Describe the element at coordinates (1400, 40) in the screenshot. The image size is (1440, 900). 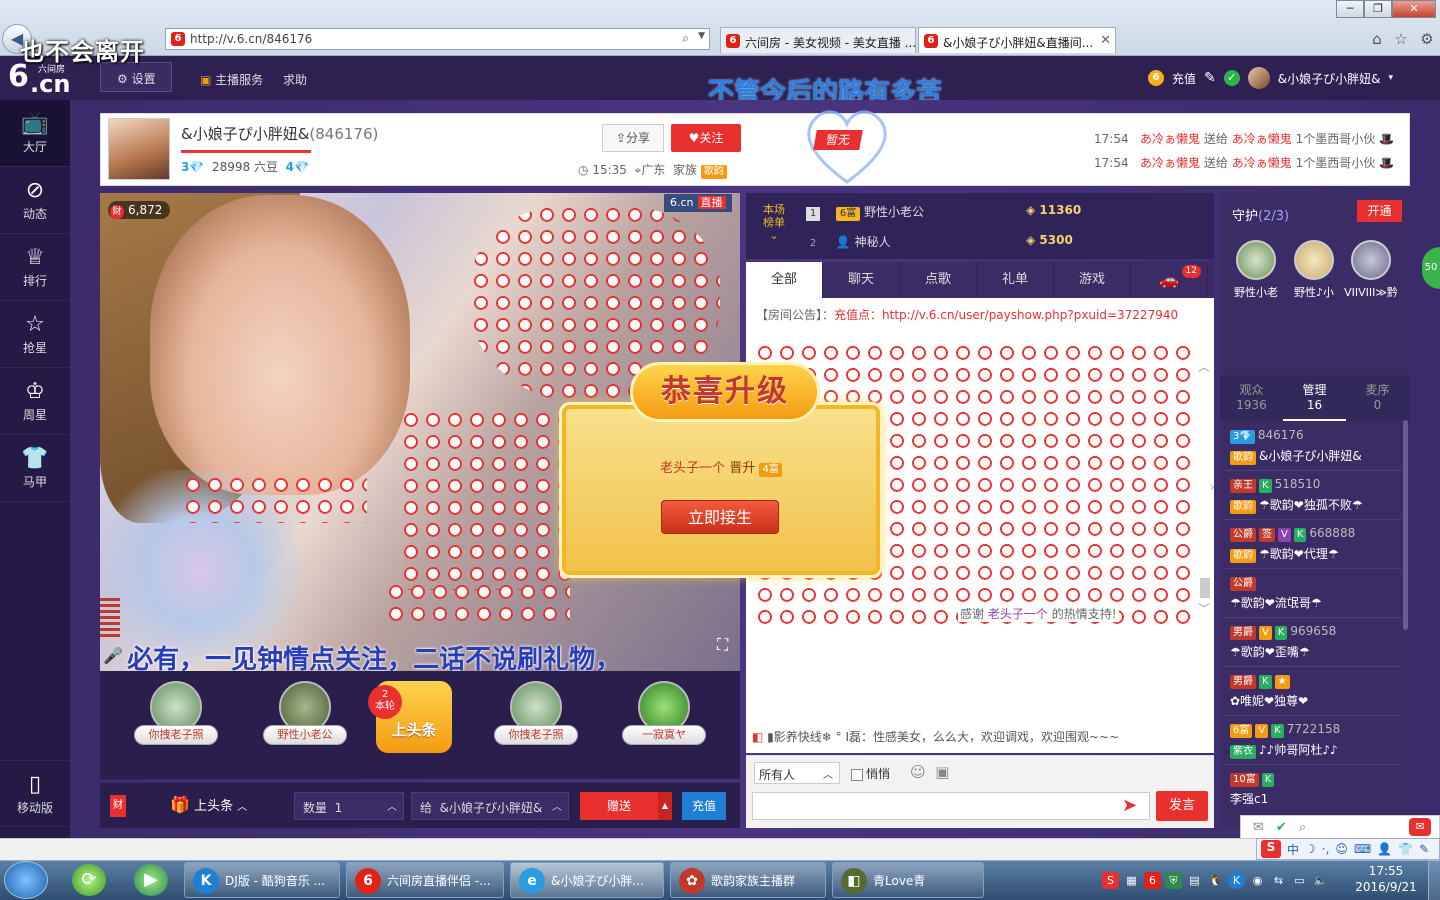
I see `star-icon: ☆` at that location.